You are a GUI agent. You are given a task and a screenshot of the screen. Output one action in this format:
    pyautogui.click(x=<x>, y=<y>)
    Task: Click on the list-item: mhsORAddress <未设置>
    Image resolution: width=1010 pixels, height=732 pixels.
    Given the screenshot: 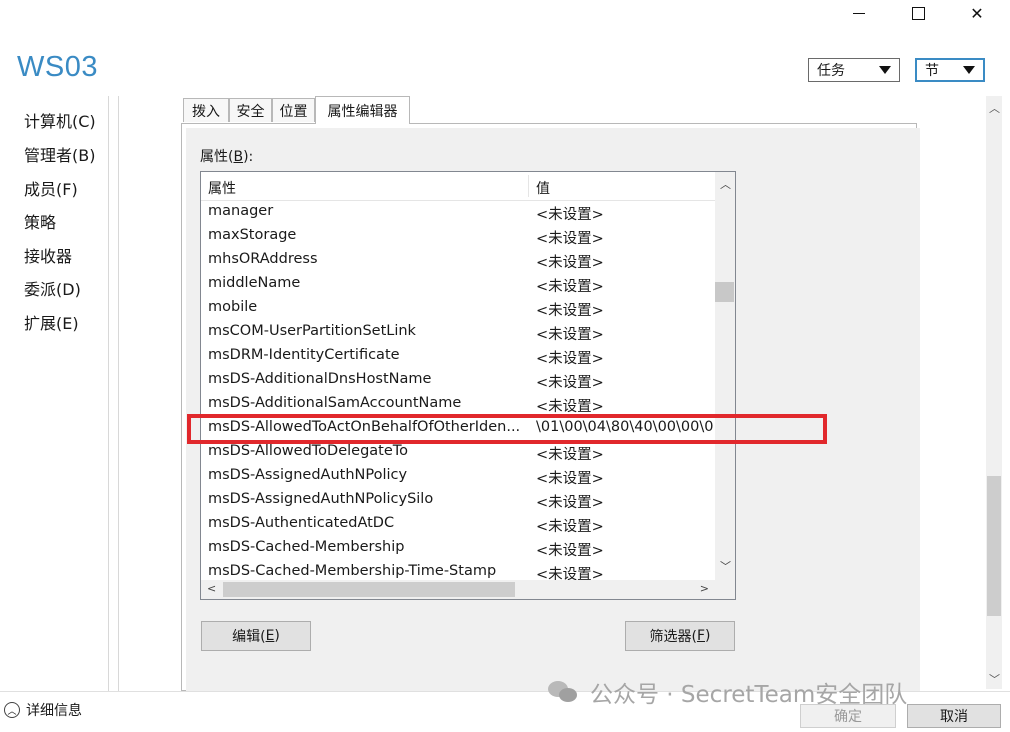 What is the action you would take?
    pyautogui.click(x=458, y=260)
    